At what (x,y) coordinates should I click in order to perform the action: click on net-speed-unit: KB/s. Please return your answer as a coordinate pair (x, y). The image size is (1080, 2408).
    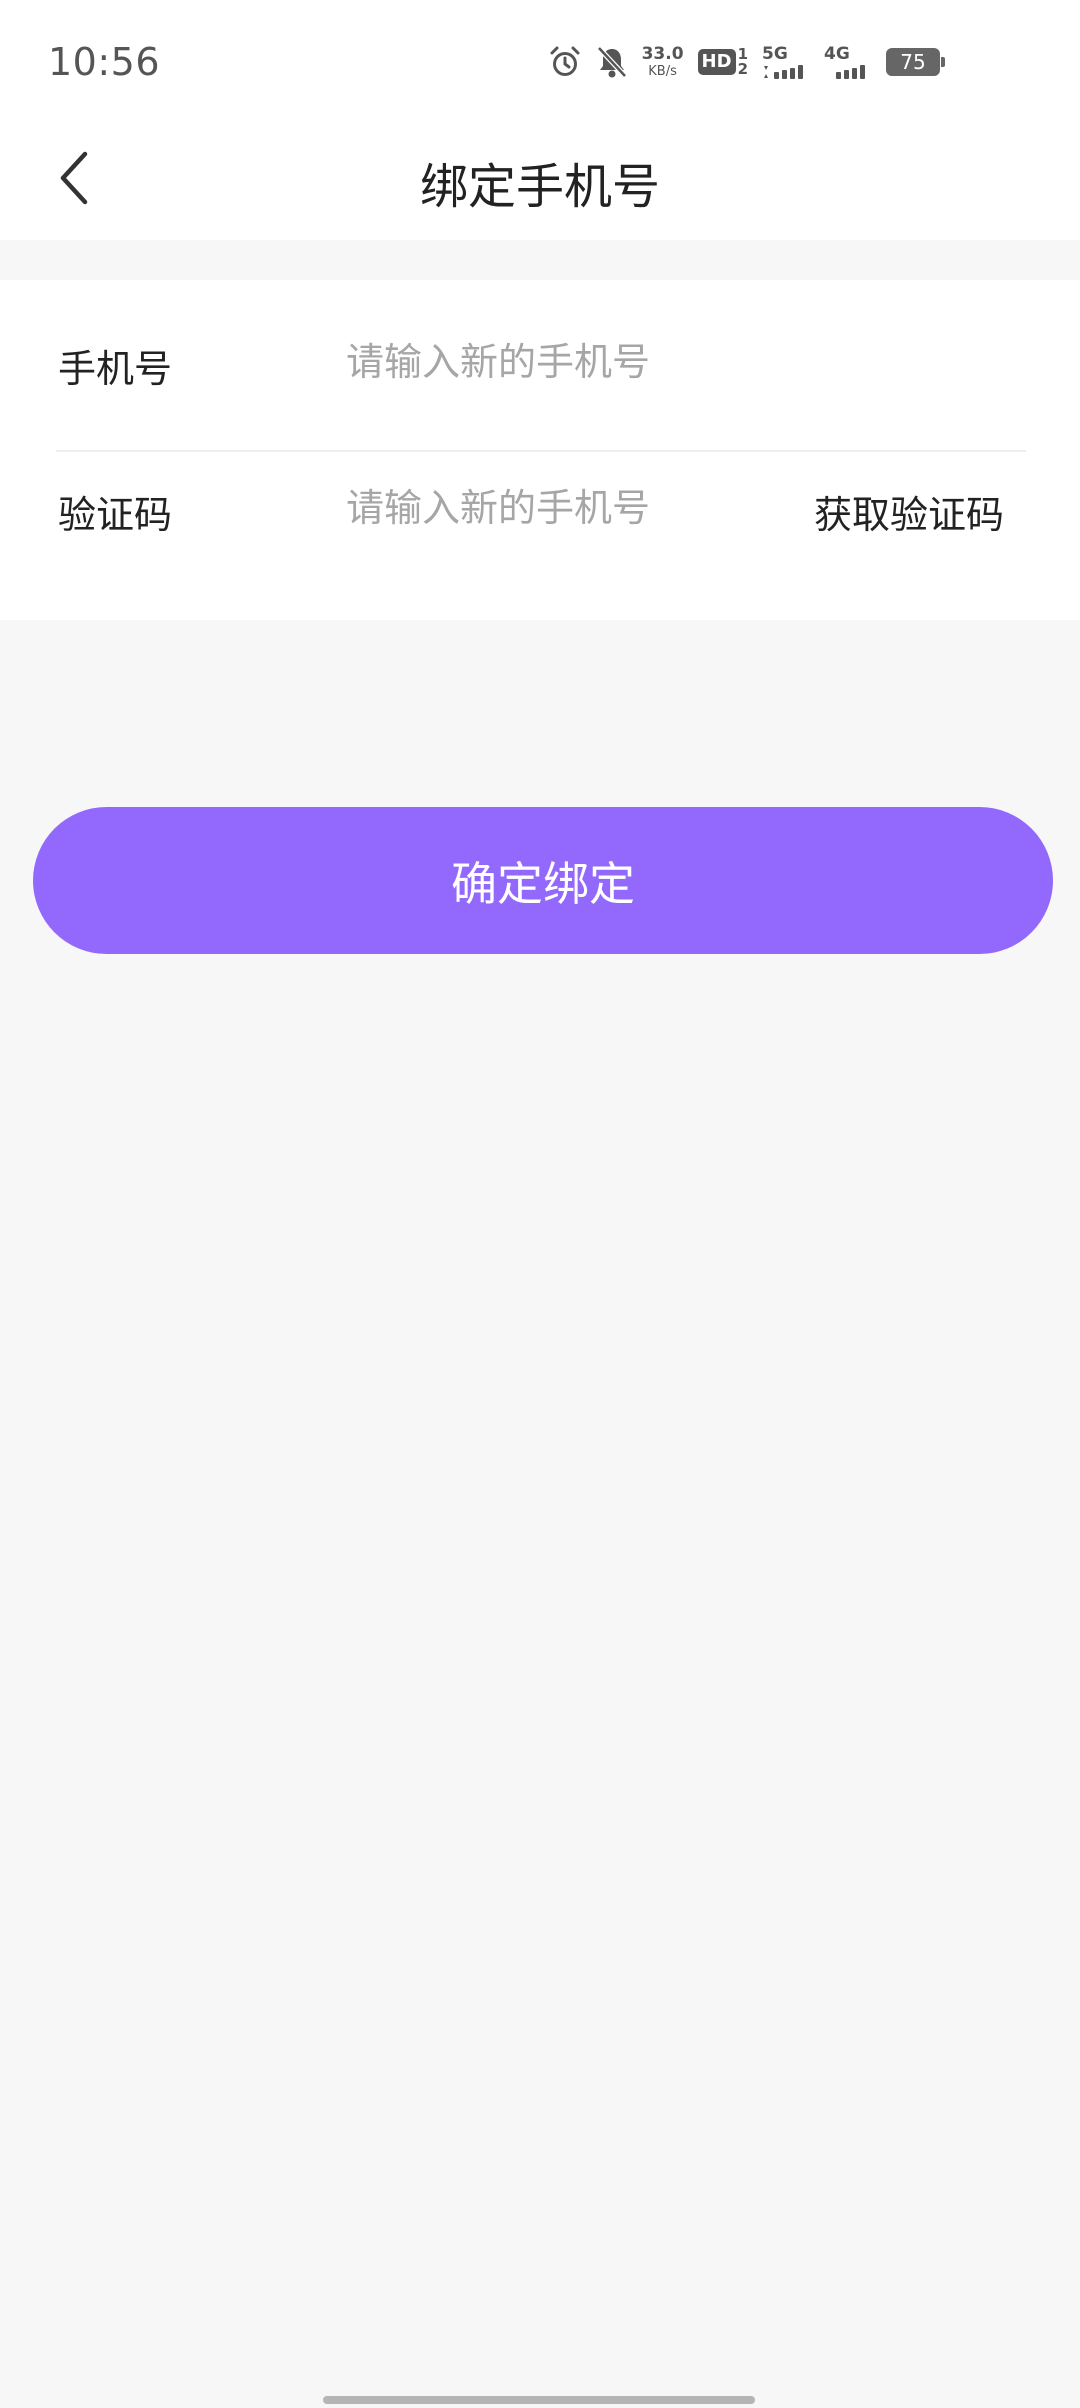
    Looking at the image, I should click on (662, 71).